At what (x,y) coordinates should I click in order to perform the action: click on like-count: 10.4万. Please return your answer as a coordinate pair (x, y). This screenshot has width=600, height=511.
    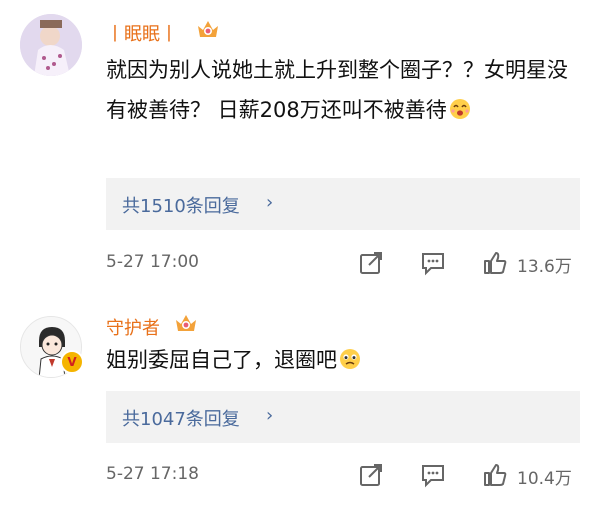
    Looking at the image, I should click on (544, 479).